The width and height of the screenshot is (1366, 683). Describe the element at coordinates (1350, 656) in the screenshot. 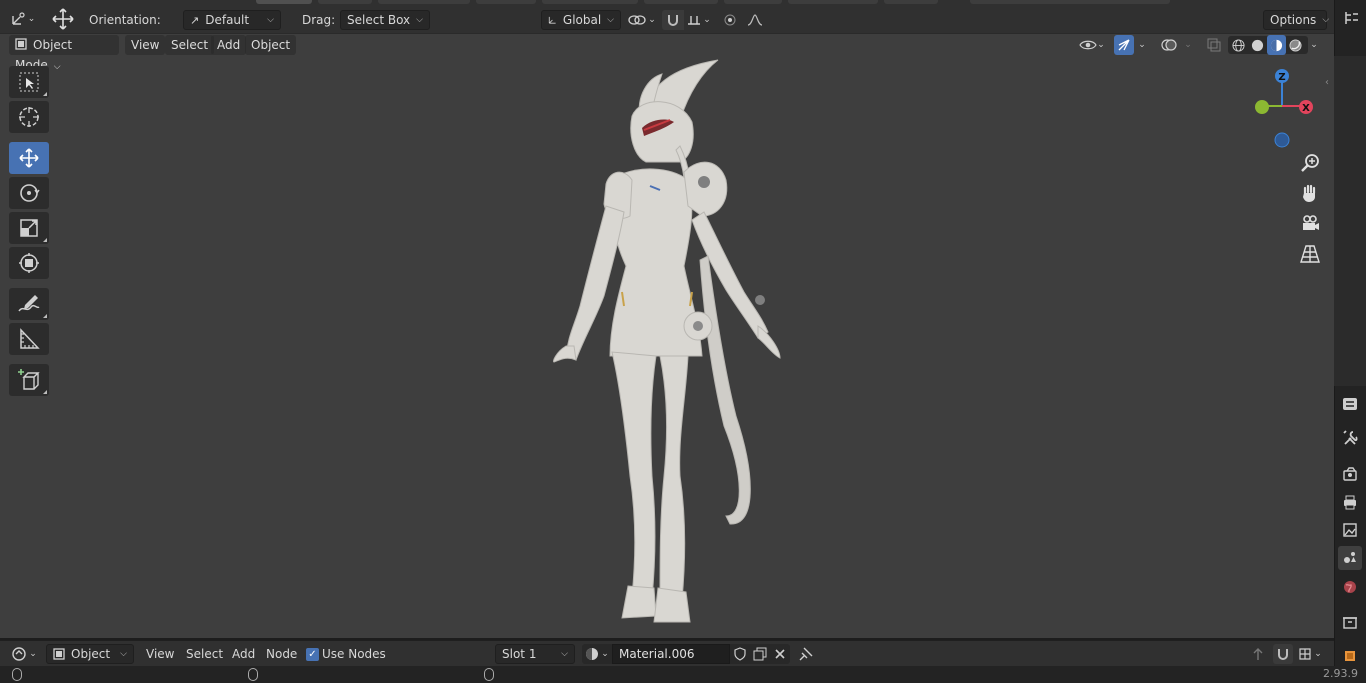

I see `object-properties-tab` at that location.